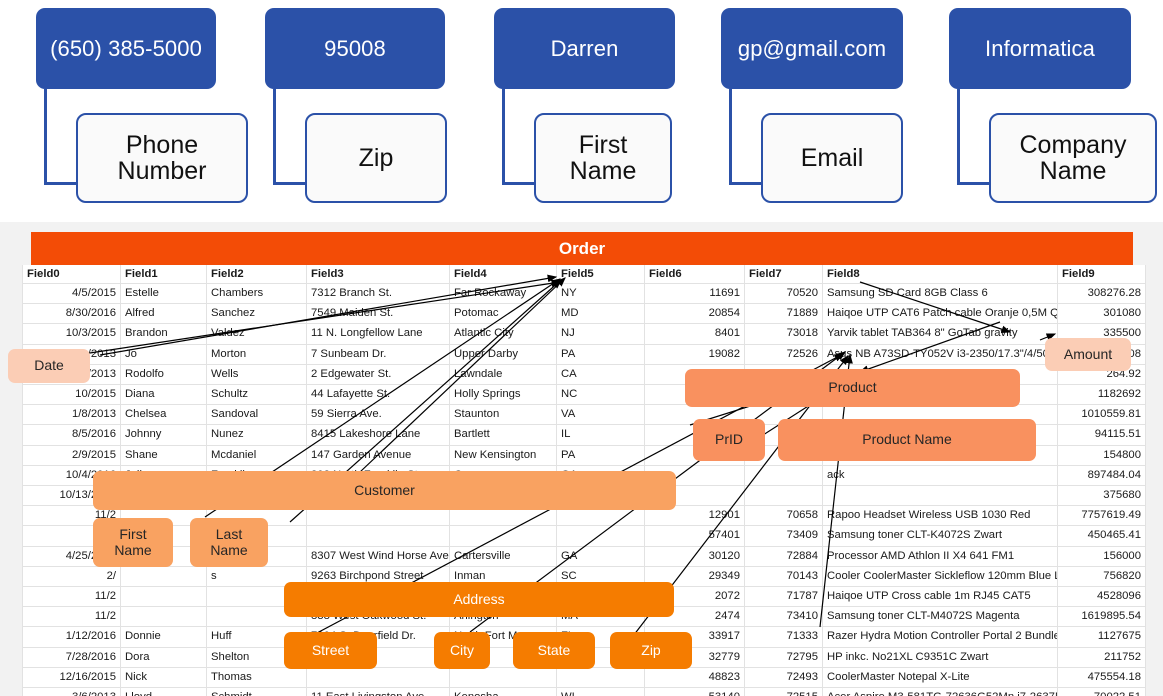 This screenshot has height=696, width=1163. Describe the element at coordinates (940, 556) in the screenshot. I see `cell-field8: Processor AMD Athlon II X4 641 FM1` at that location.